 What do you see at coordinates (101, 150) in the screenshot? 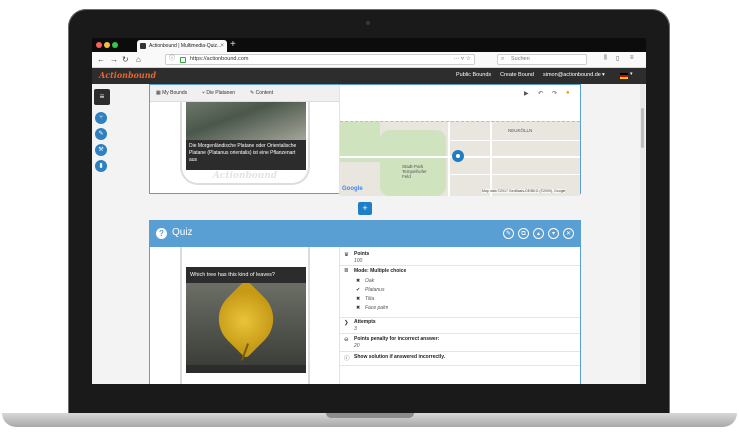
I see `wrench-icon: ⚒` at bounding box center [101, 150].